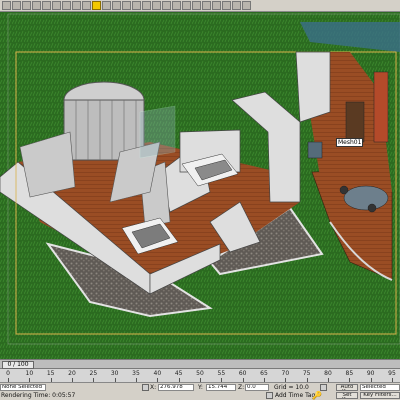 This screenshot has width=400, height=400. I want to click on timeline-tick-label: 65, so click(264, 373).